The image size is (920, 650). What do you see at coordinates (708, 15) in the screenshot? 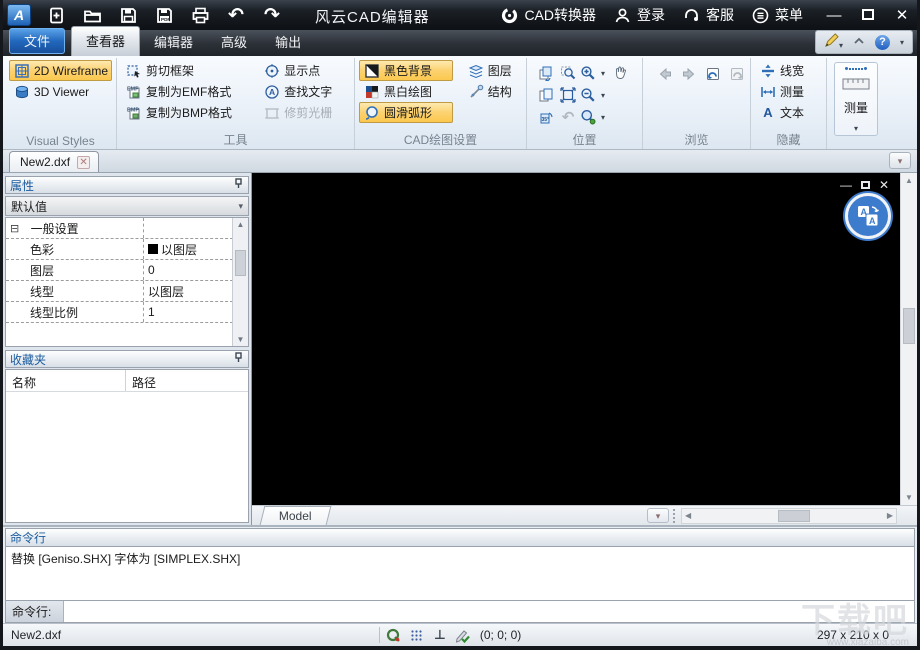
I see `support-button: 客服` at bounding box center [708, 15].